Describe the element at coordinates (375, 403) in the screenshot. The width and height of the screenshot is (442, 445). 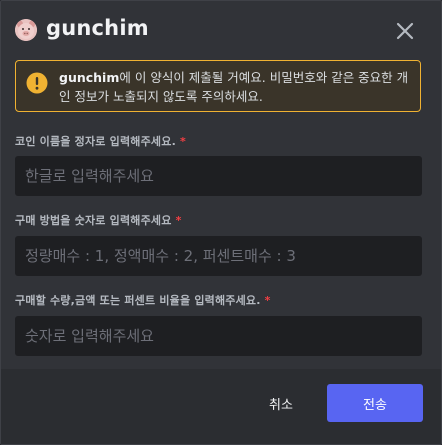
I see `submit-button: 전송` at that location.